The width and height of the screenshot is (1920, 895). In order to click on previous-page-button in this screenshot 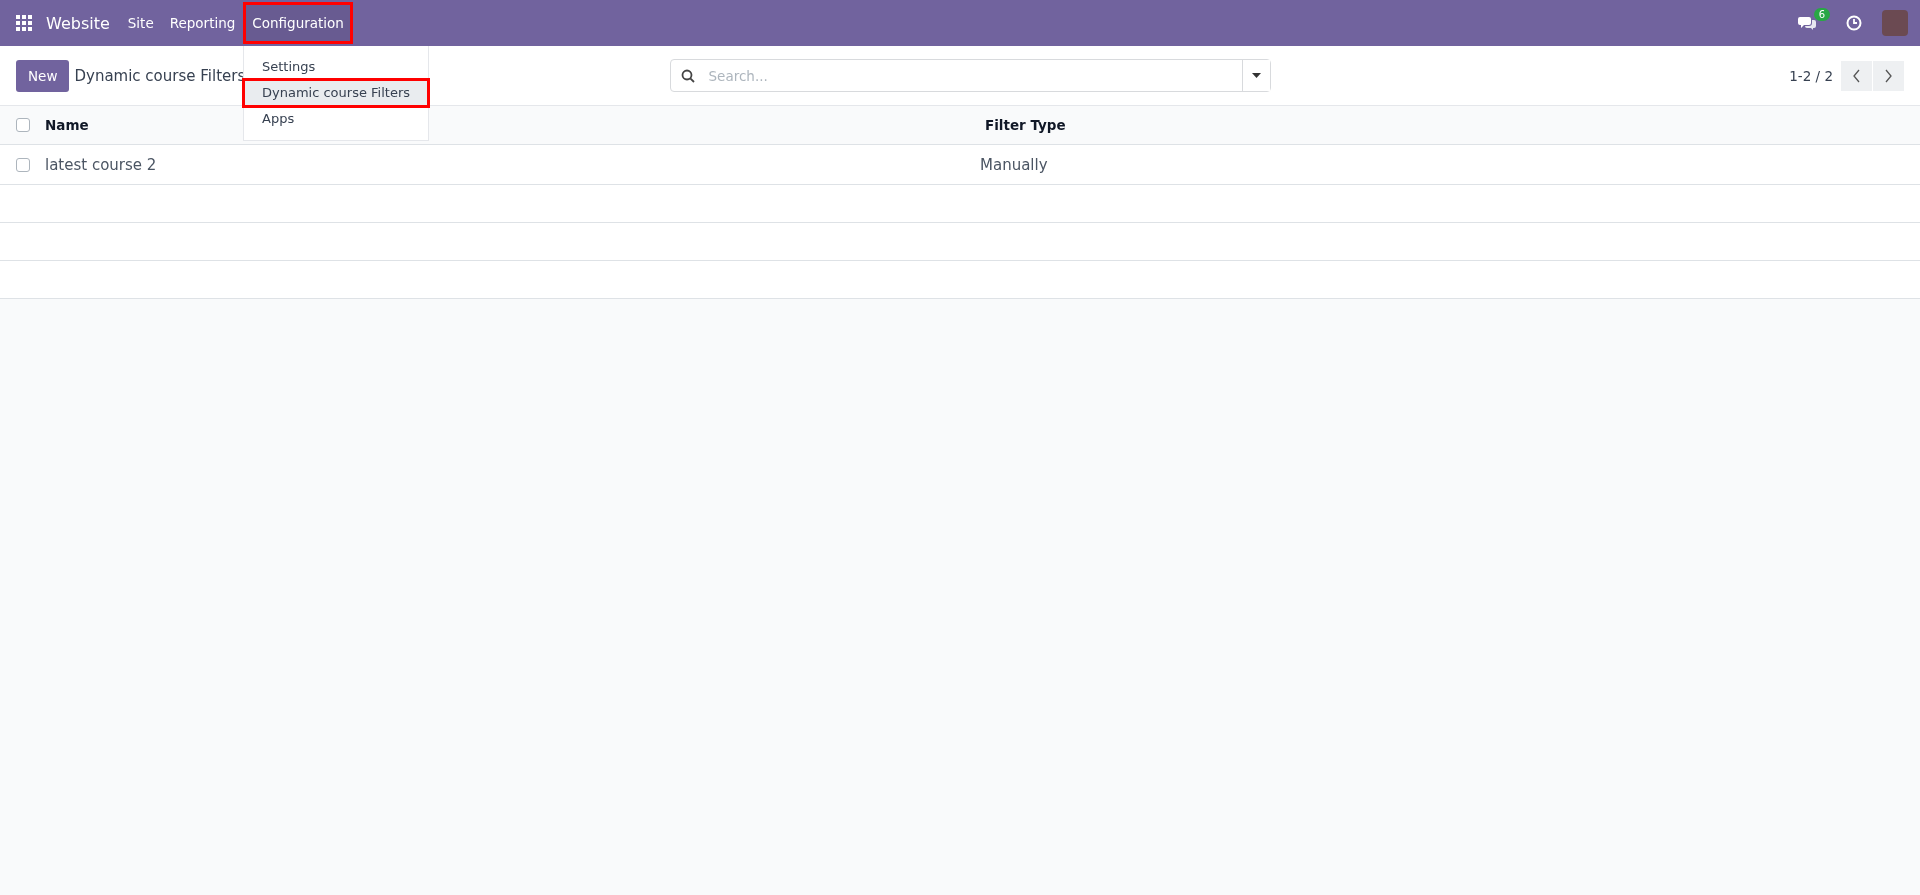, I will do `click(1856, 75)`.